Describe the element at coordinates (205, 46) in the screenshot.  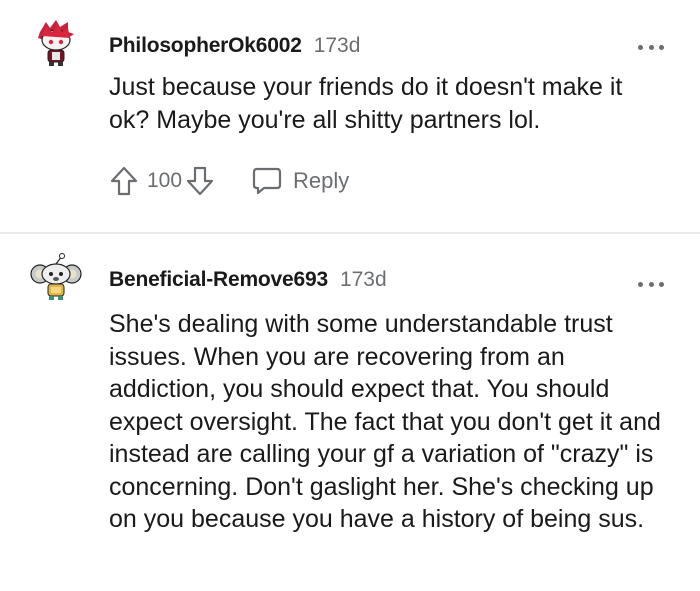
I see `username-link: PhilosopherOk6002` at that location.